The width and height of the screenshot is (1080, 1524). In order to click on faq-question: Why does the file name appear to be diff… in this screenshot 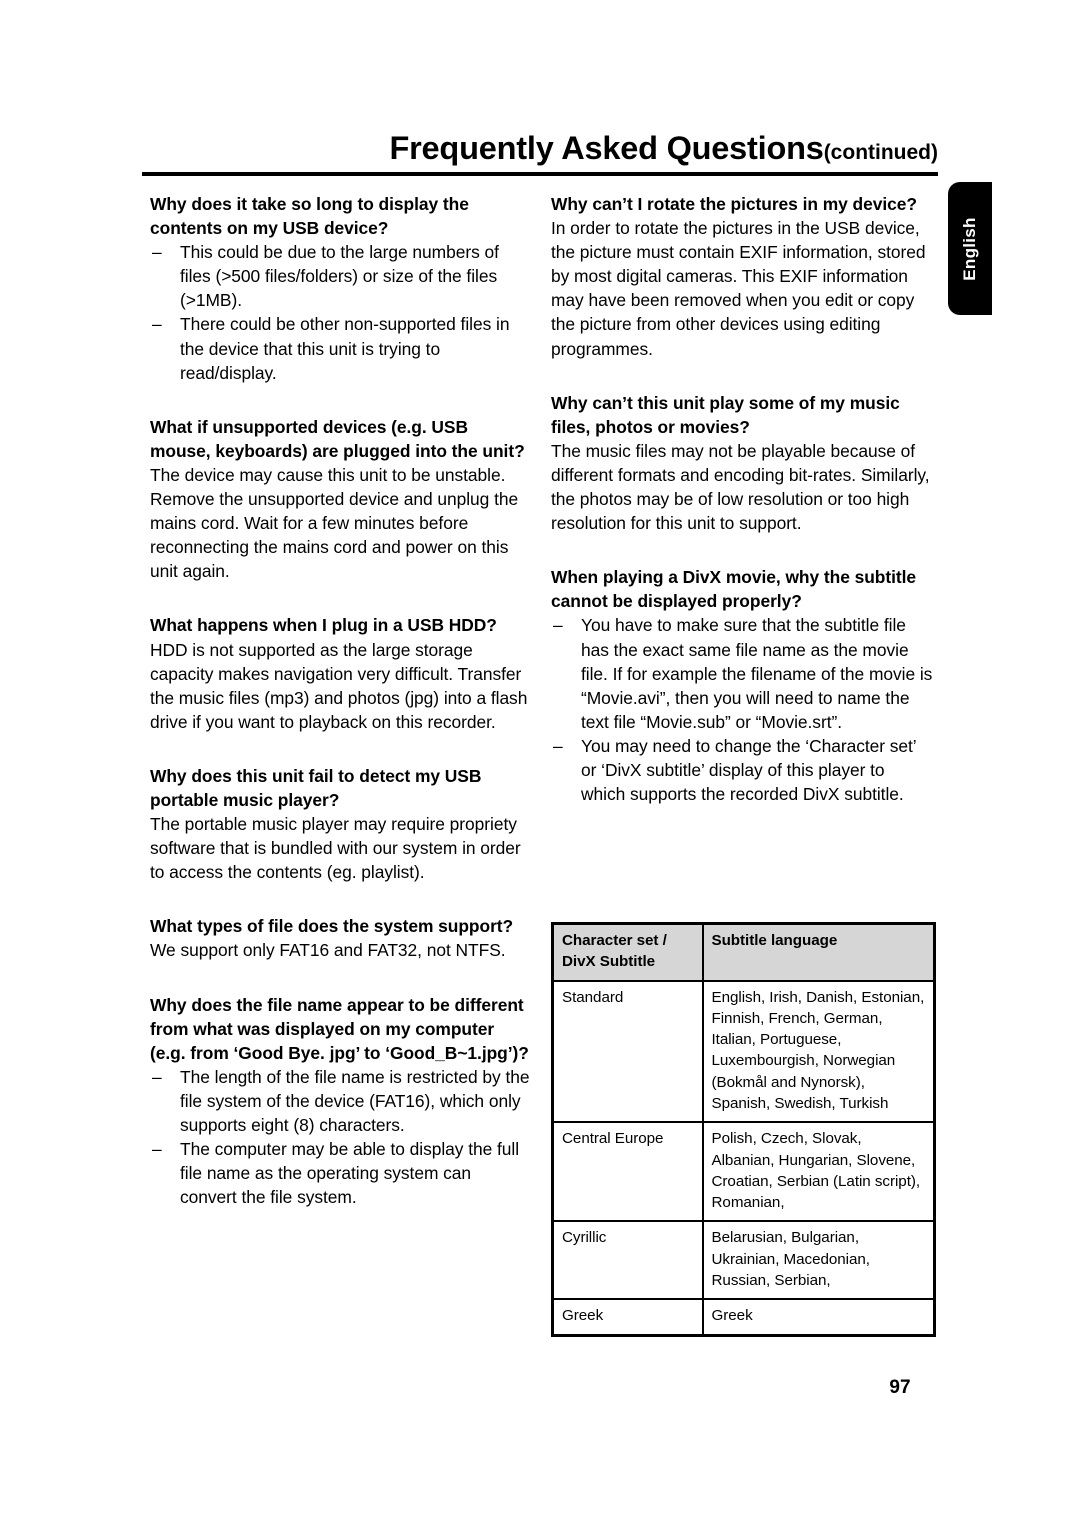, I will do `click(339, 1028)`.